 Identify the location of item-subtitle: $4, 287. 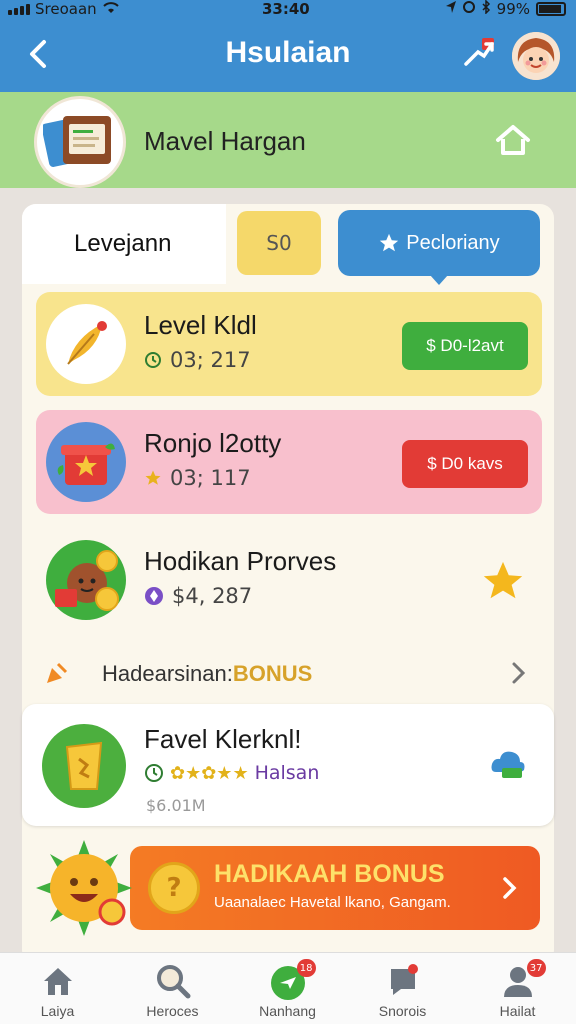
(198, 596).